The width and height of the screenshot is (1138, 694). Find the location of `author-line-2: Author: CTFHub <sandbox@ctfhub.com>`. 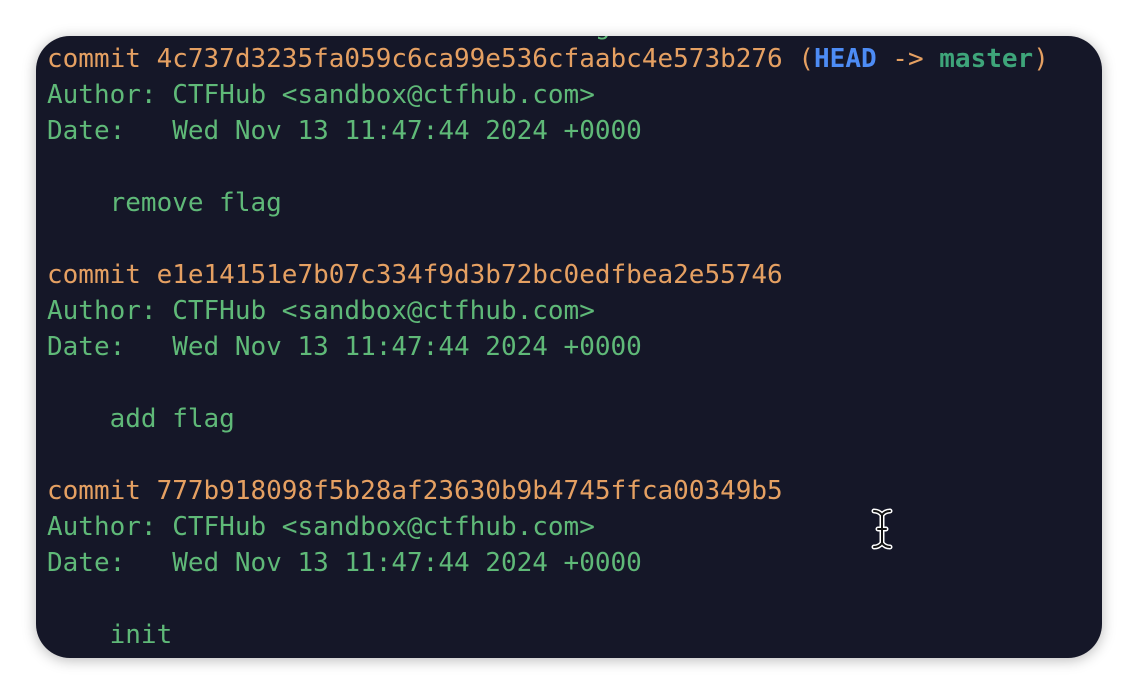

author-line-2: Author: CTFHub <sandbox@ctfhub.com> is located at coordinates (321, 311).